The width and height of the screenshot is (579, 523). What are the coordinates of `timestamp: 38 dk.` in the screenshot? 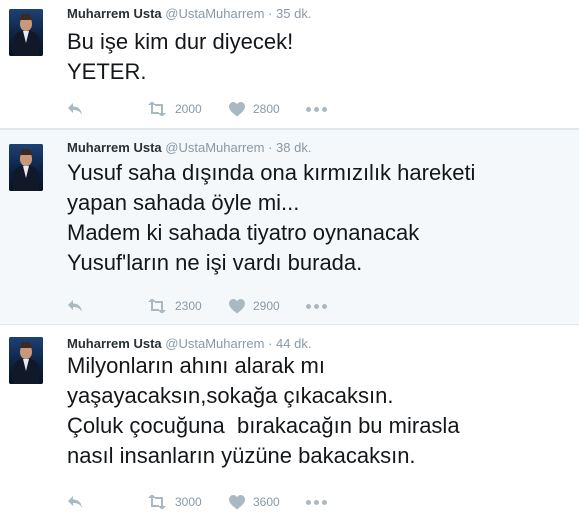 It's located at (293, 147).